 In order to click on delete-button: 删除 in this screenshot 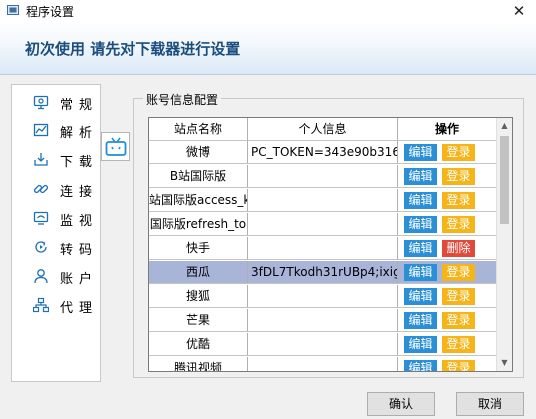, I will do `click(458, 248)`.